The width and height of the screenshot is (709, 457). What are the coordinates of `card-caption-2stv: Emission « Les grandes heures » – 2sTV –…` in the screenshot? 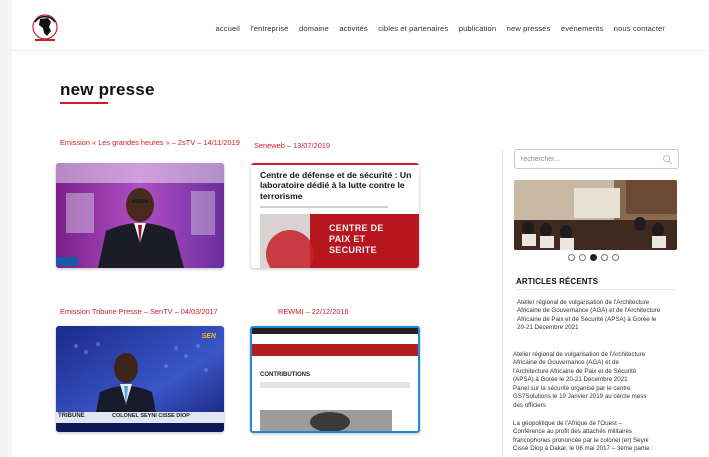 It's located at (150, 142).